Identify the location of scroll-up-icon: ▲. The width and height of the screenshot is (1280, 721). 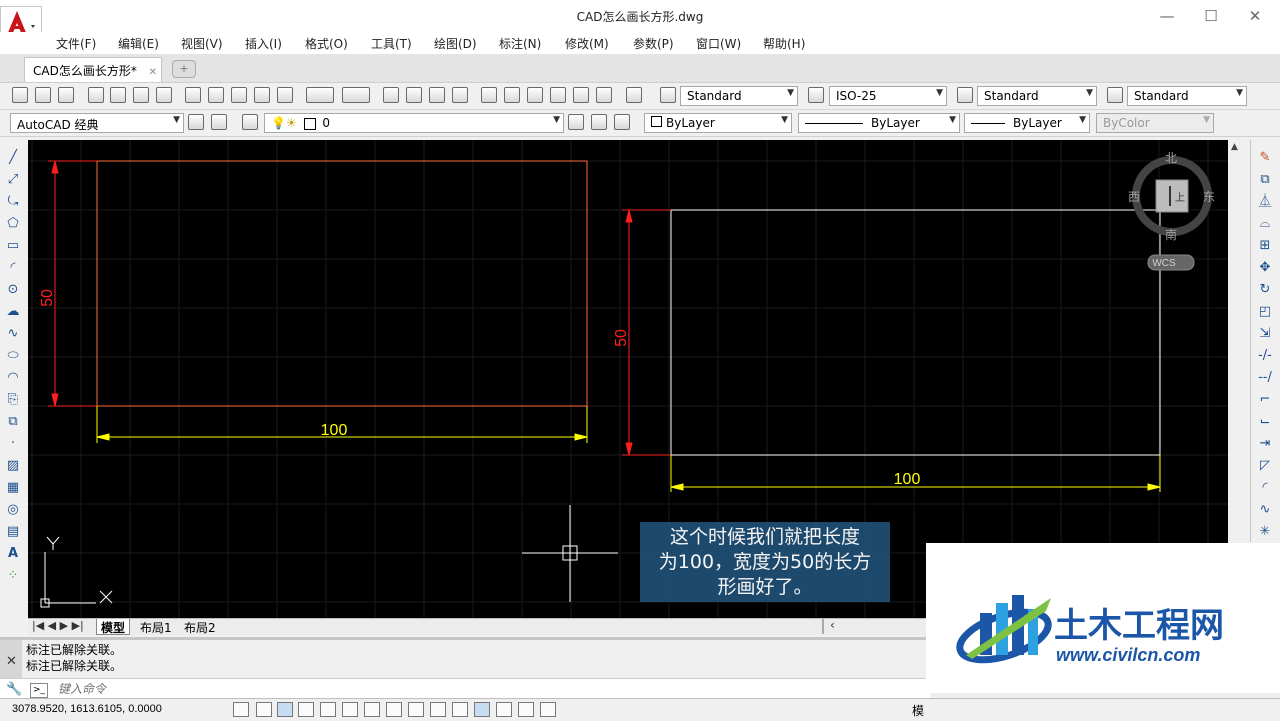
(1234, 147).